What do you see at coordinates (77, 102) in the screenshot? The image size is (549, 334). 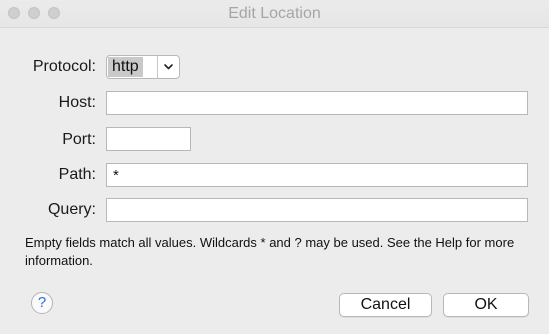 I see `host-label: Host:` at bounding box center [77, 102].